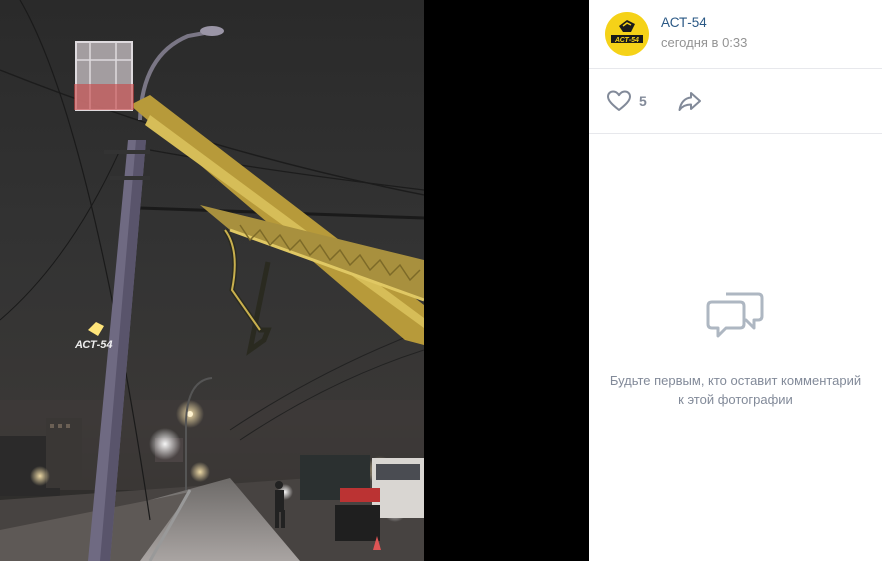  What do you see at coordinates (93, 345) in the screenshot?
I see `photo-watermark-text: АСТ-54` at bounding box center [93, 345].